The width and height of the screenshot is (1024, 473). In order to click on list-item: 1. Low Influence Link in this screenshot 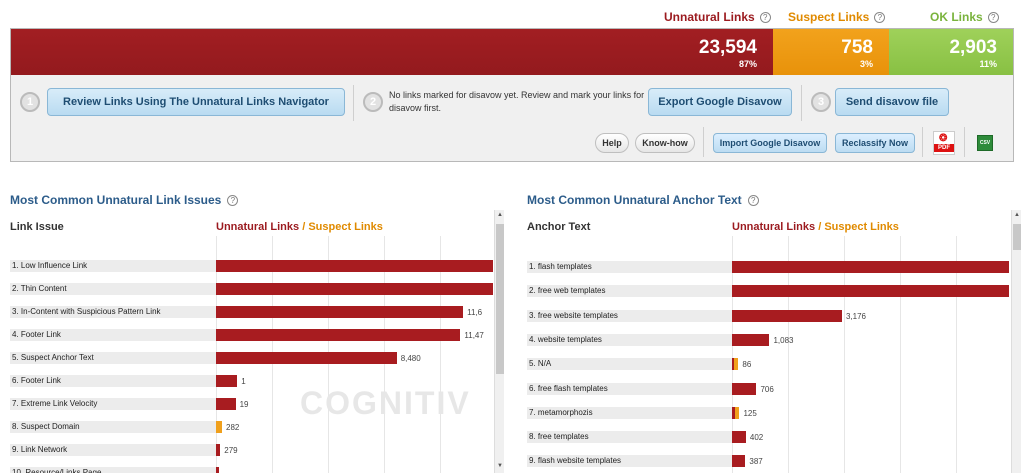, I will do `click(252, 266)`.